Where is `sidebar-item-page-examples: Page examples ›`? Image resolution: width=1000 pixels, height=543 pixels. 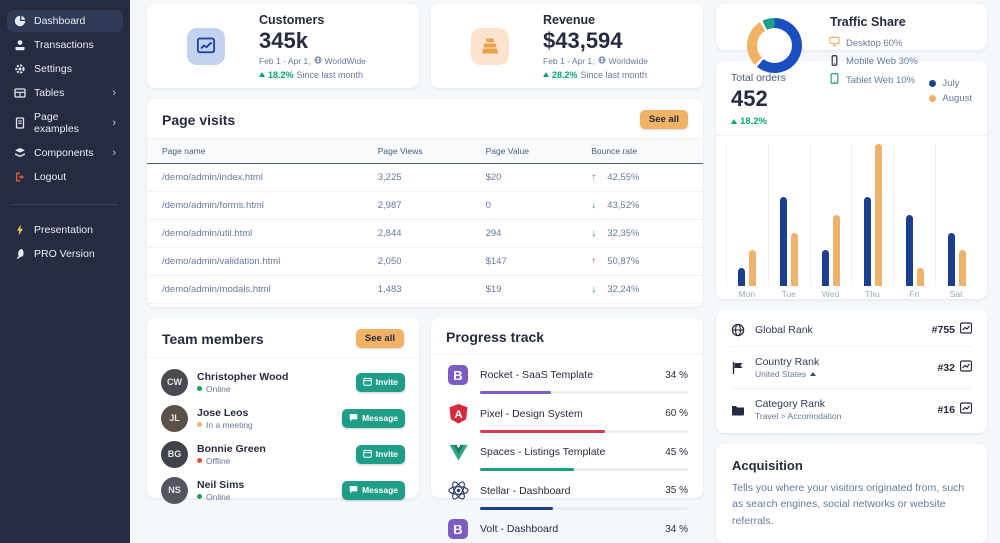 sidebar-item-page-examples: Page examples › is located at coordinates (65, 123).